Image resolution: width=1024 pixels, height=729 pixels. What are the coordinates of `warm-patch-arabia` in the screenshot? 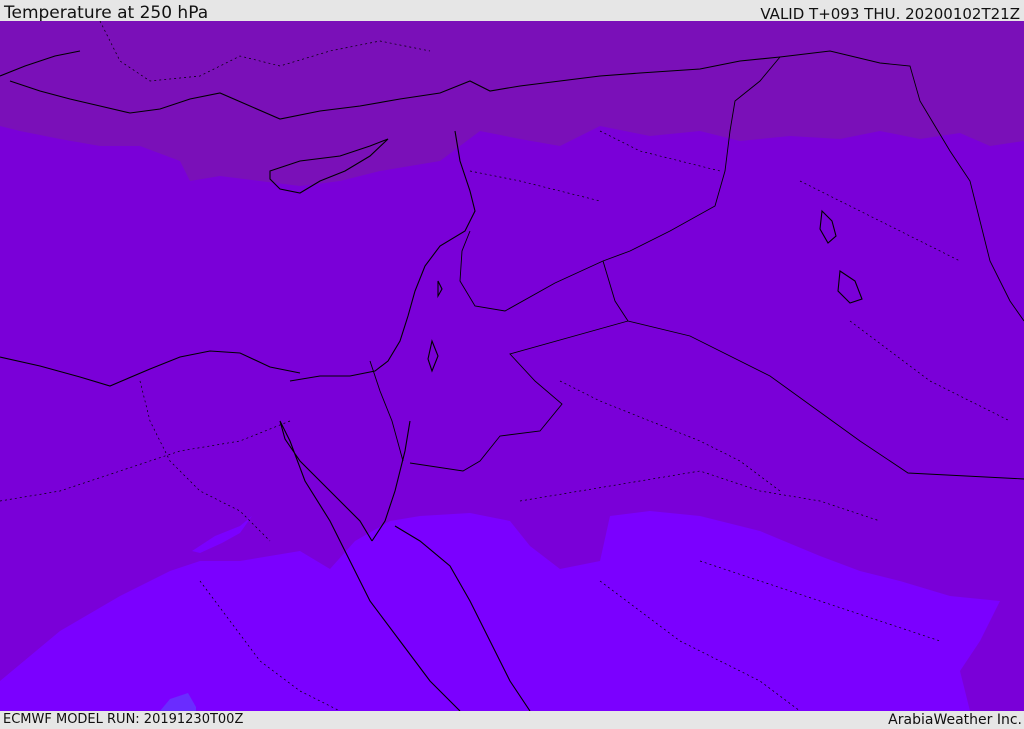 It's located at (683, 621).